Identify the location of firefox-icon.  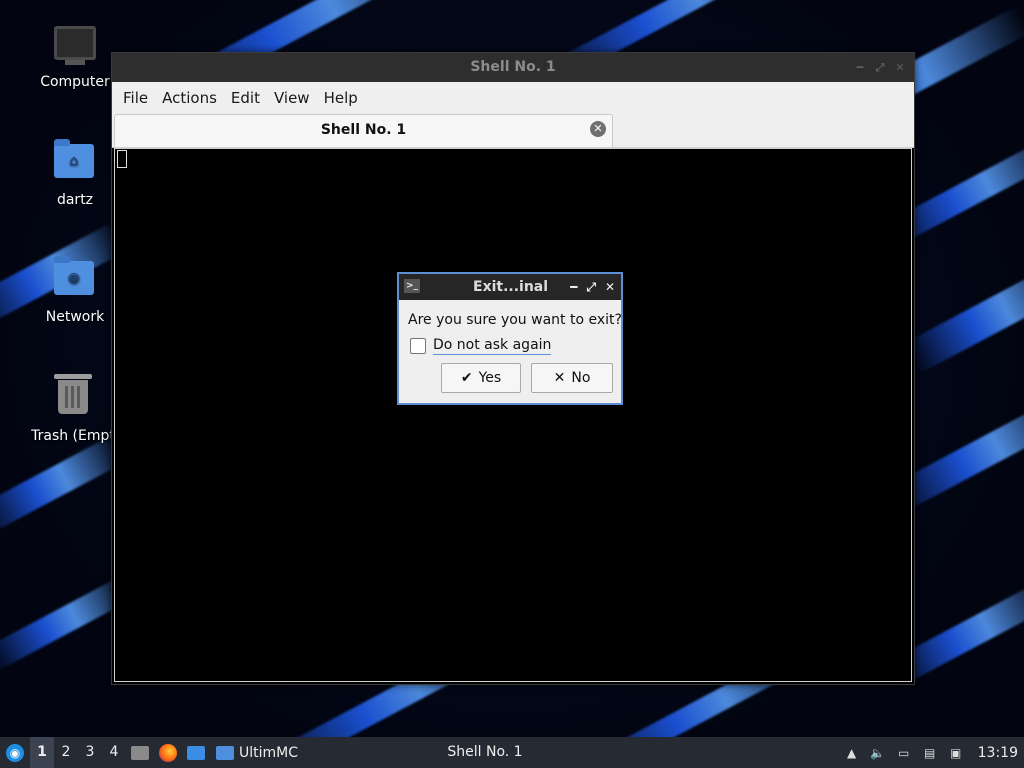
(168, 752).